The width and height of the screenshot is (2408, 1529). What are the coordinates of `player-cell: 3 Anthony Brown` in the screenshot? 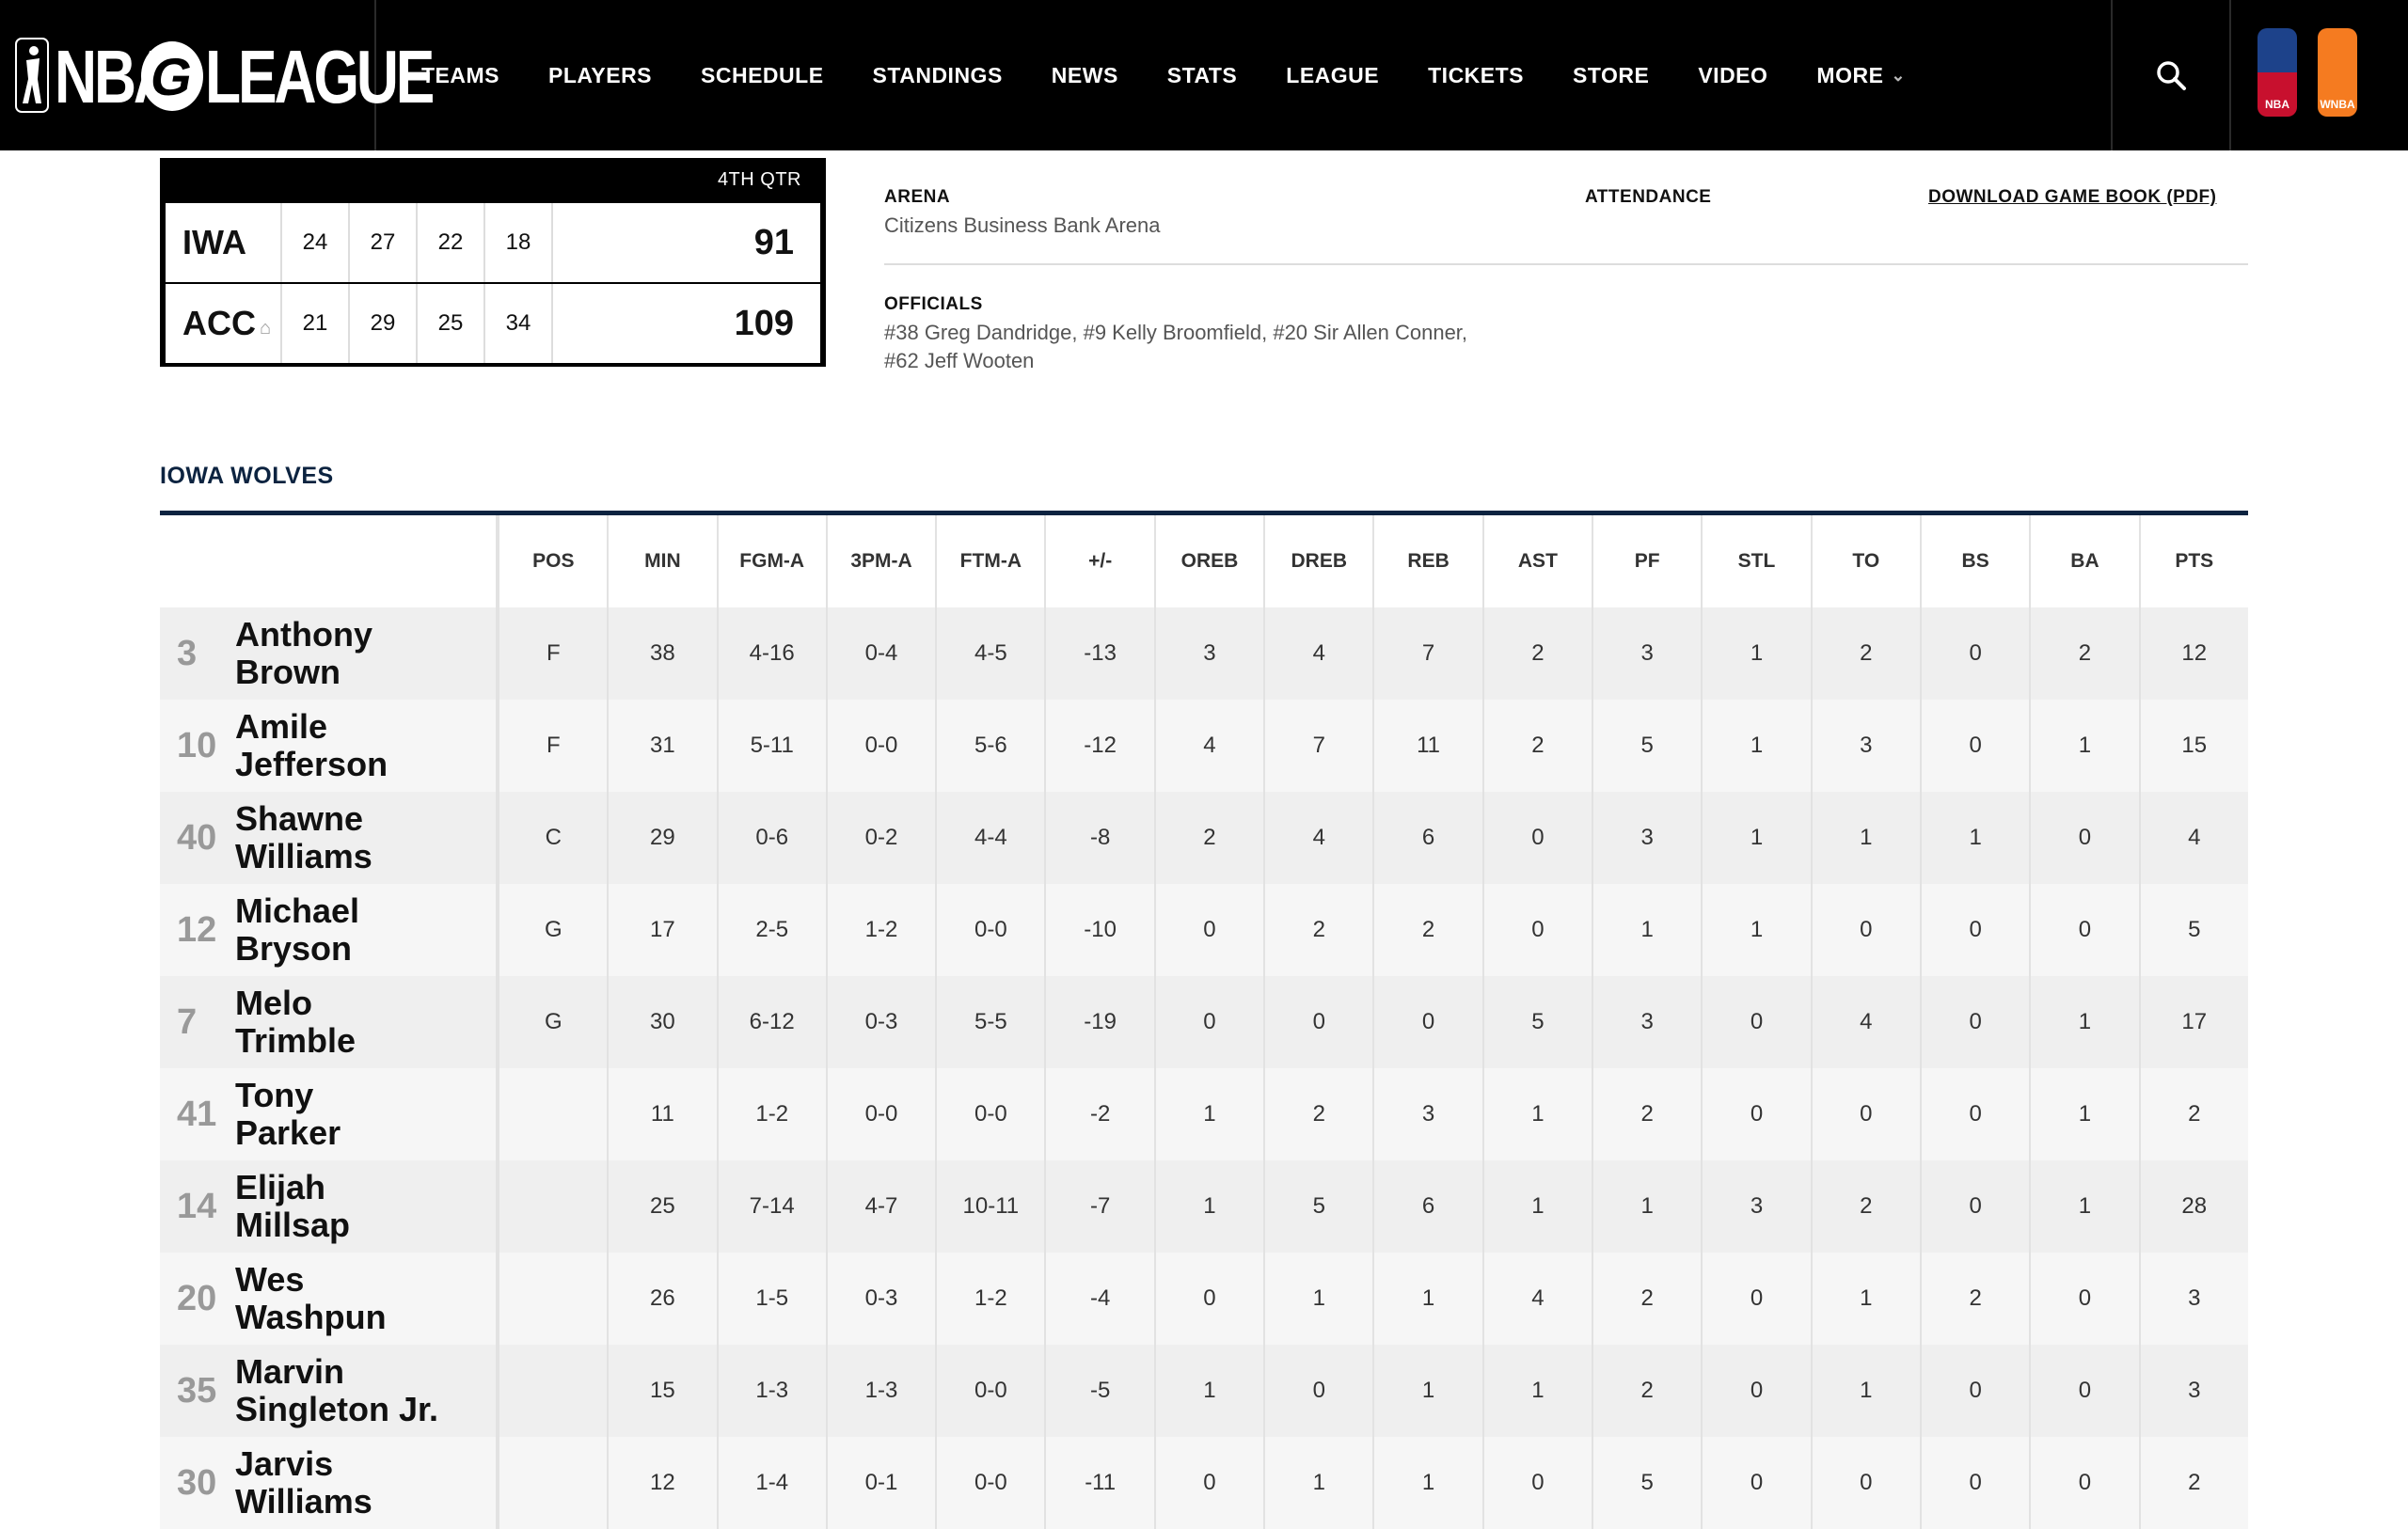 It's located at (330, 653).